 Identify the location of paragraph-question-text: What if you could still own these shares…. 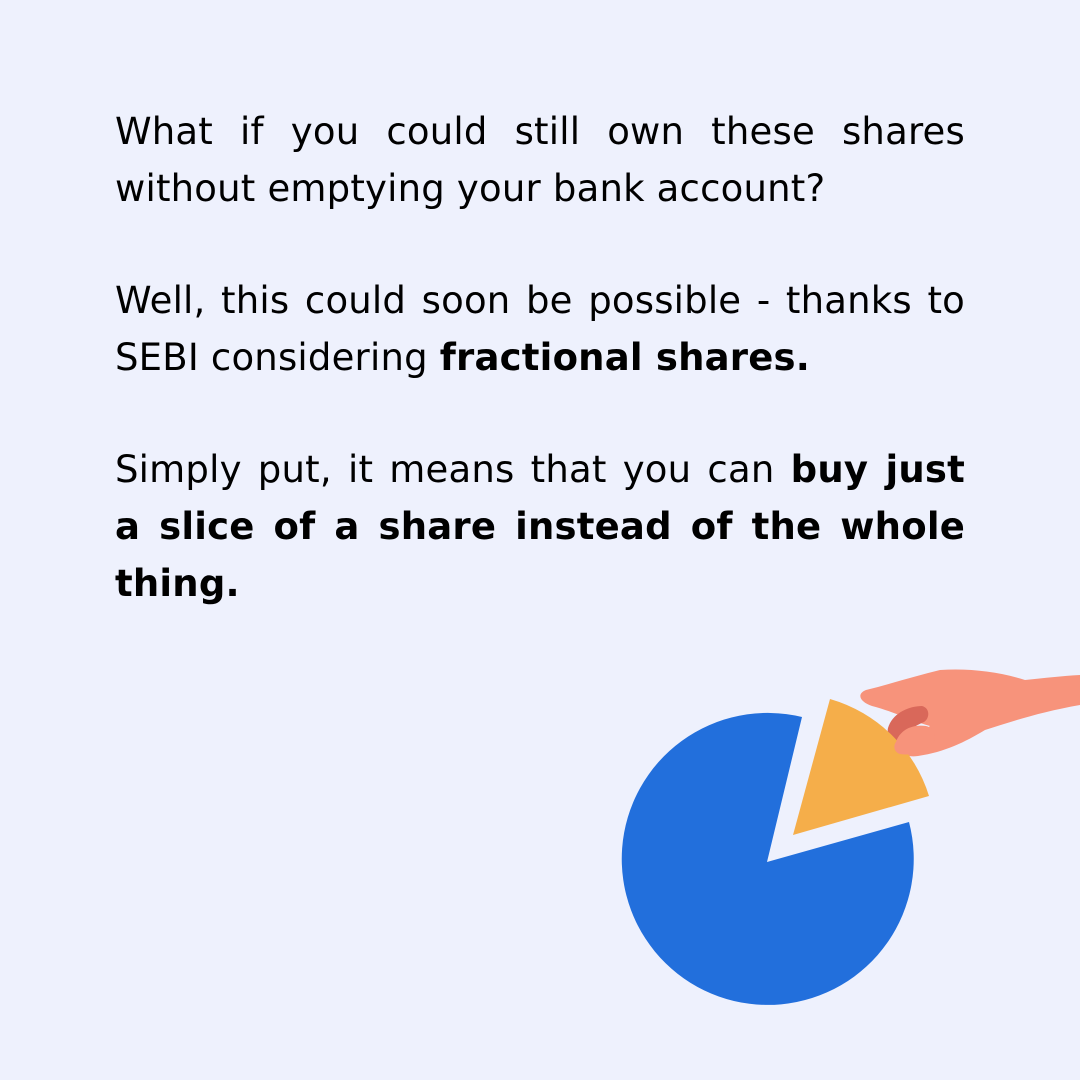
(540, 160).